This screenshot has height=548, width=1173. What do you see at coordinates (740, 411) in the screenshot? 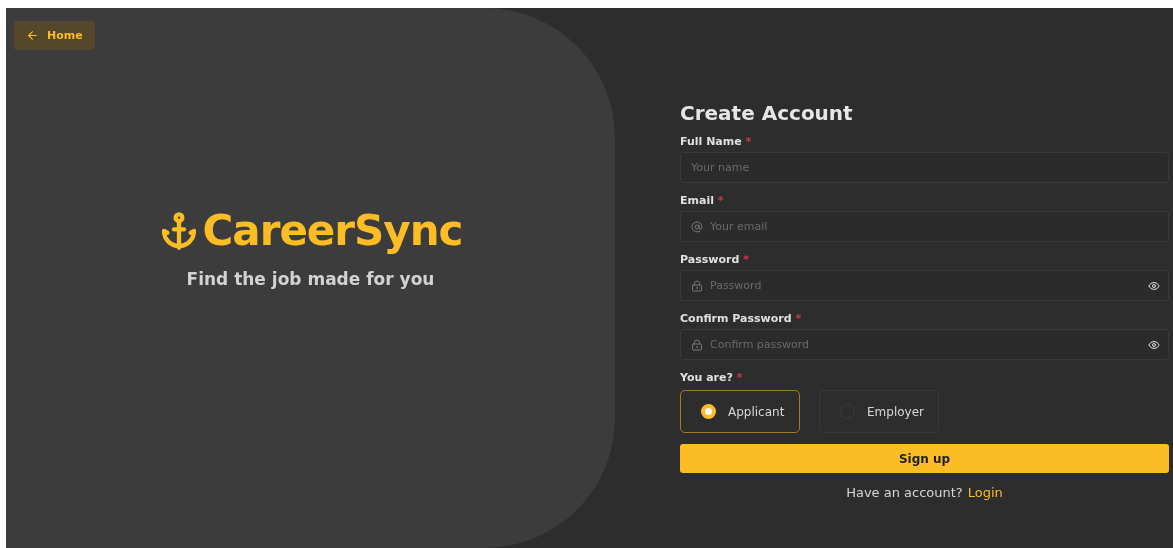
I see `radio-option: Applicant` at bounding box center [740, 411].